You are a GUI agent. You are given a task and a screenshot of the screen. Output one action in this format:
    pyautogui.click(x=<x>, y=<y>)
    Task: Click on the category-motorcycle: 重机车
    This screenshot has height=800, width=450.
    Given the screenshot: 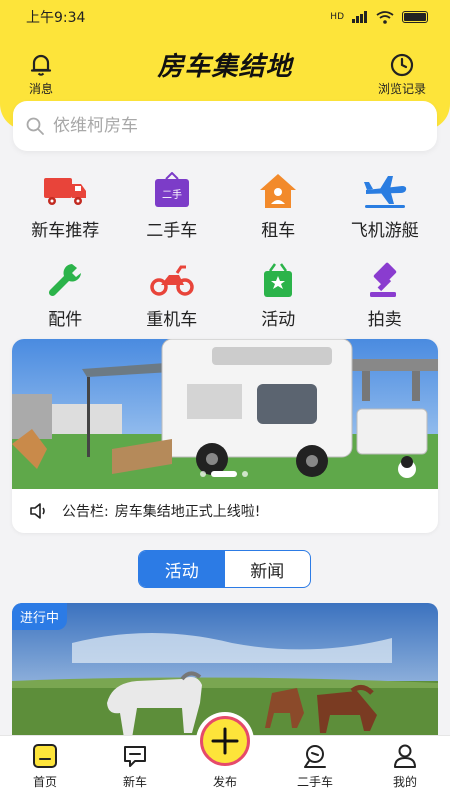 What is the action you would take?
    pyautogui.click(x=172, y=295)
    